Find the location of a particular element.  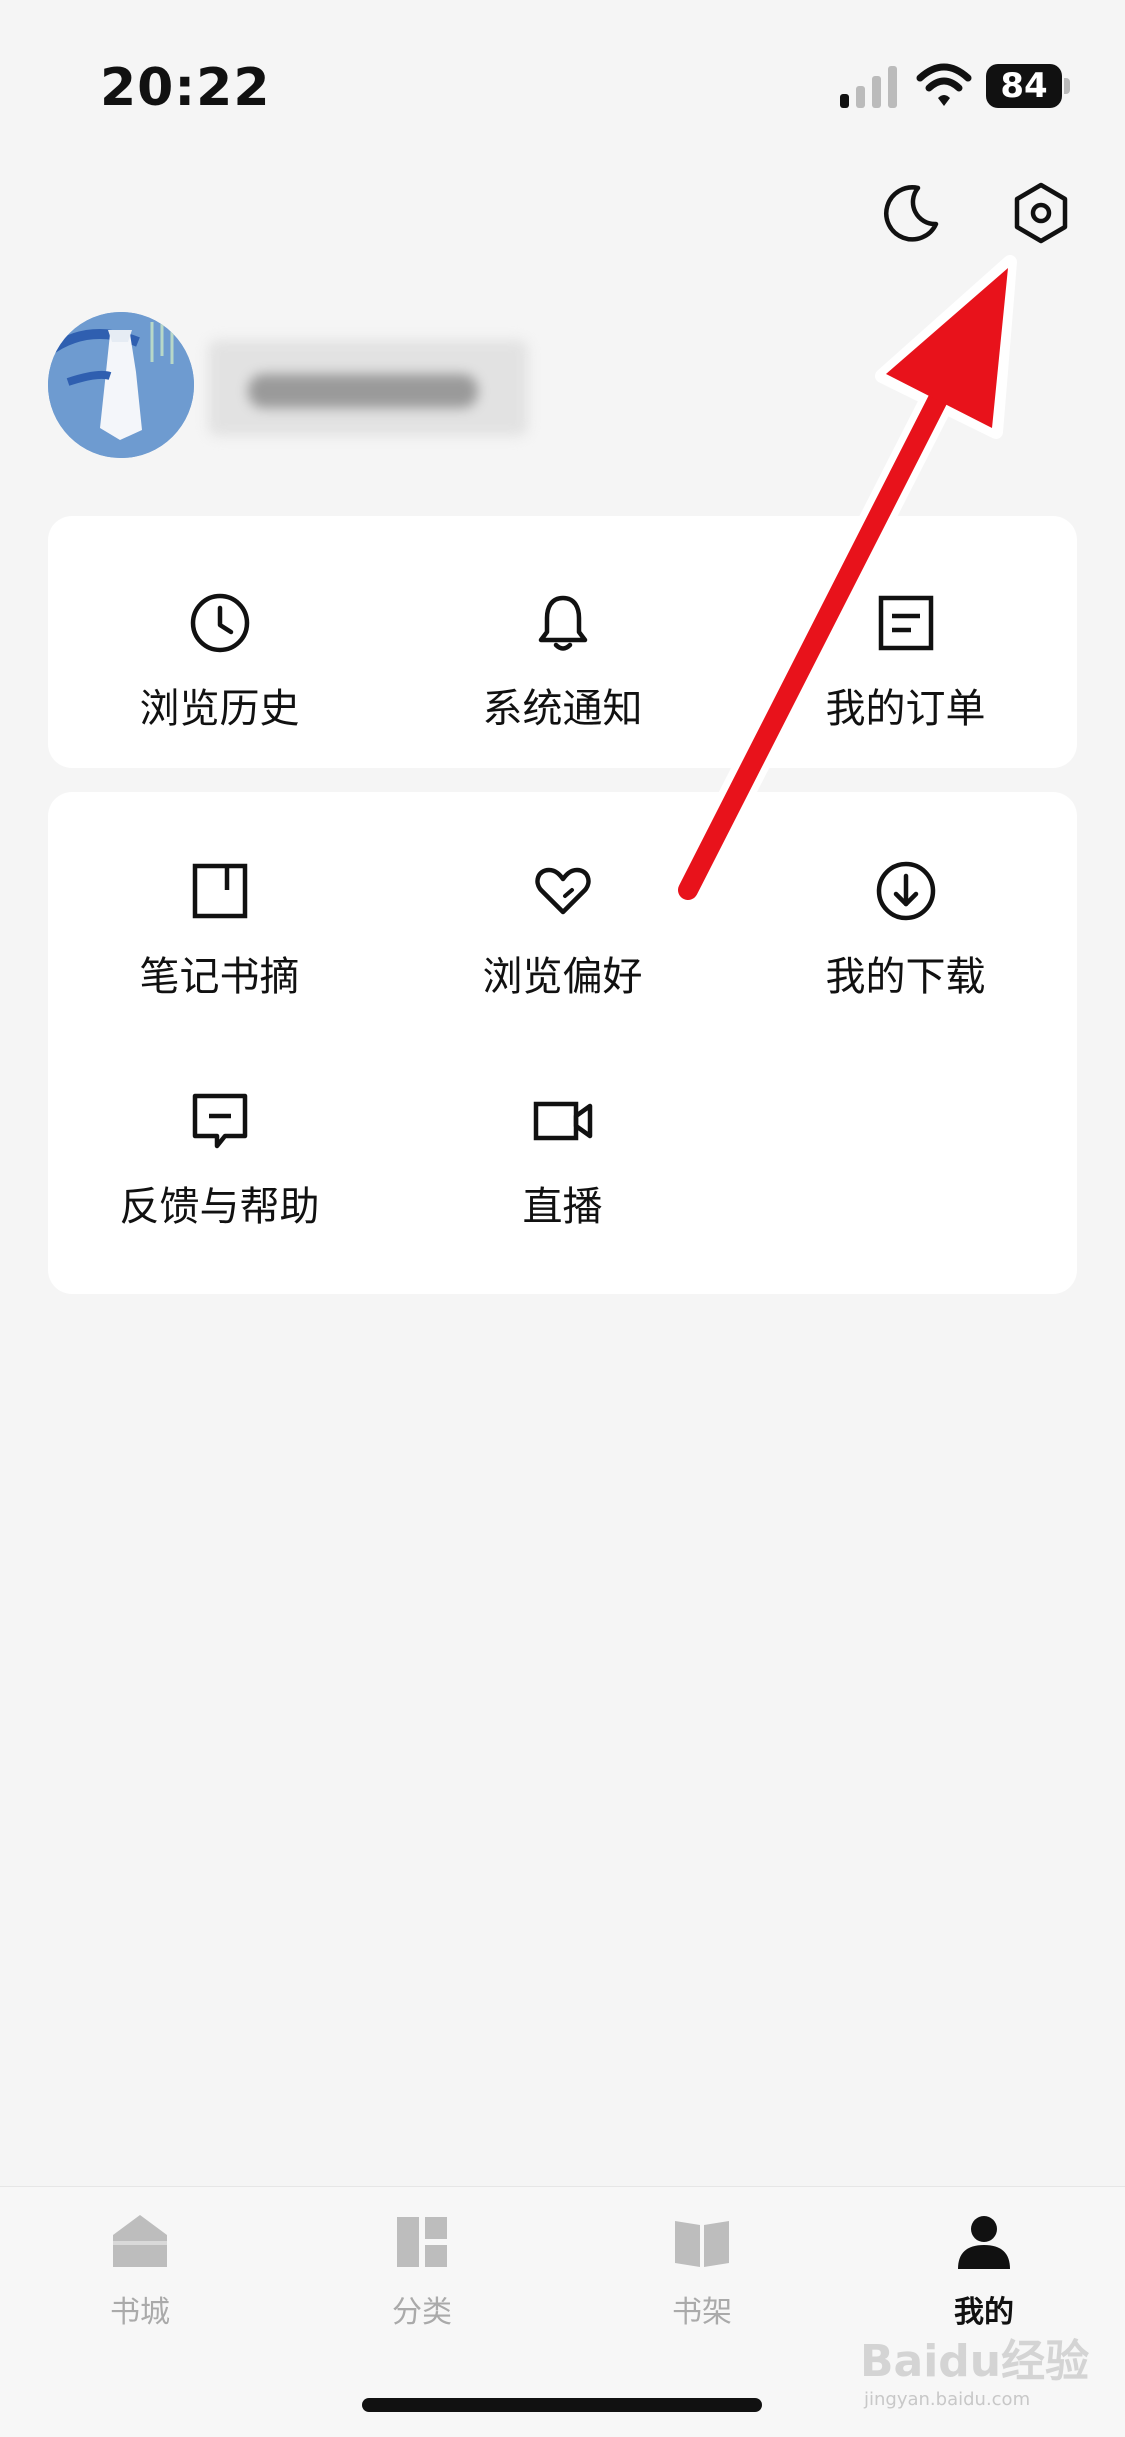

feedback-item: 反馈与帮助 is located at coordinates (219, 1144).